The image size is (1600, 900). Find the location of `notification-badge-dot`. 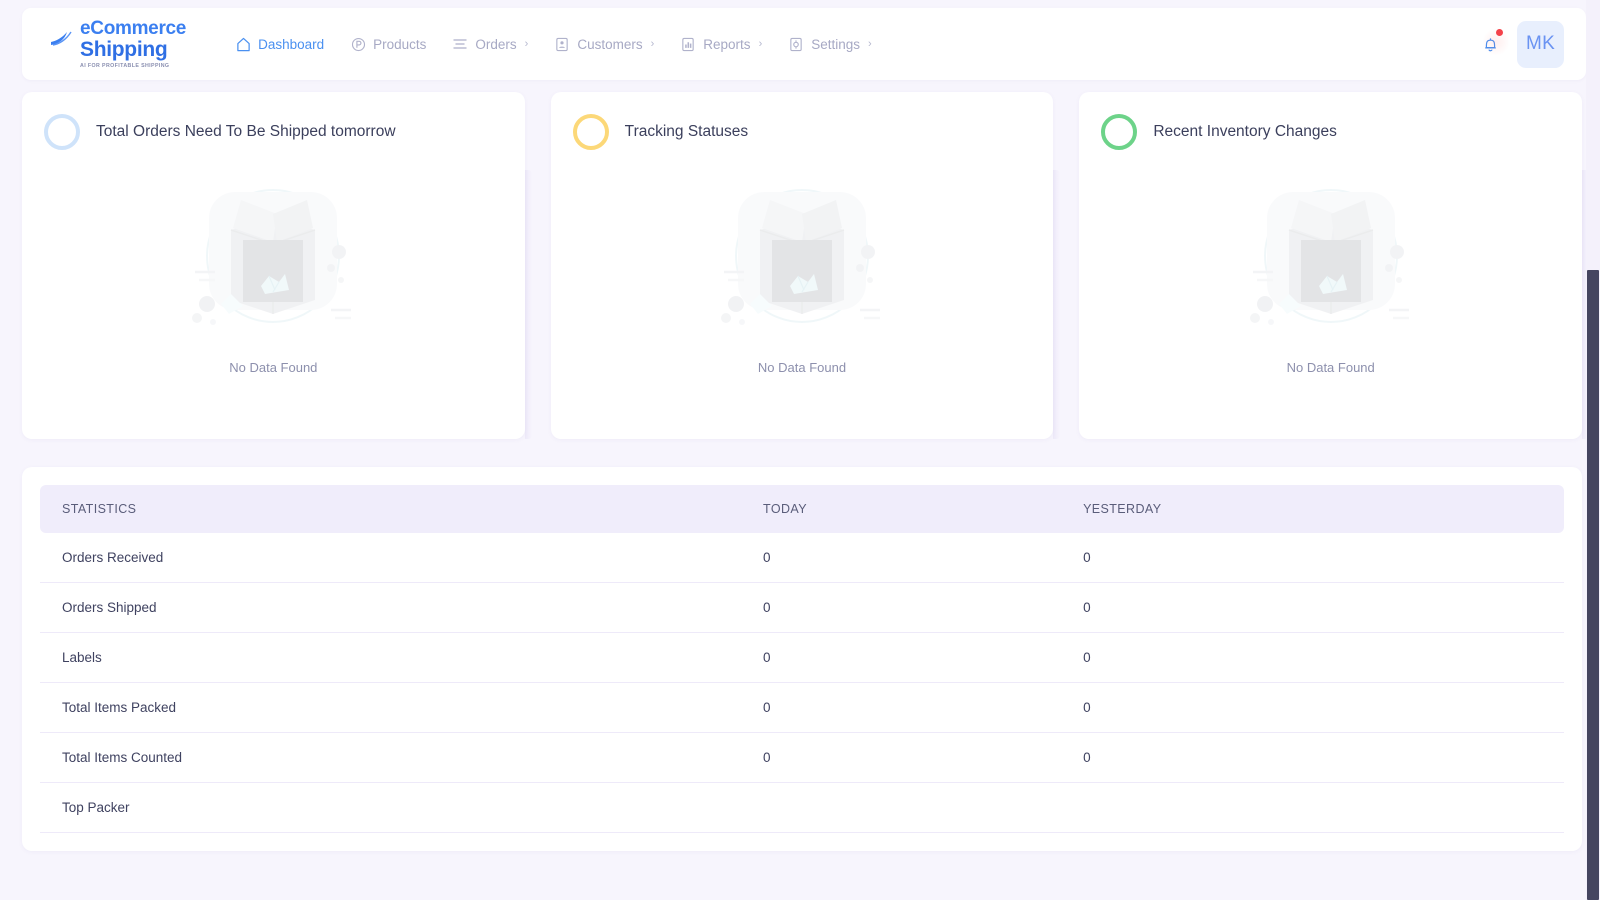

notification-badge-dot is located at coordinates (1499, 32).